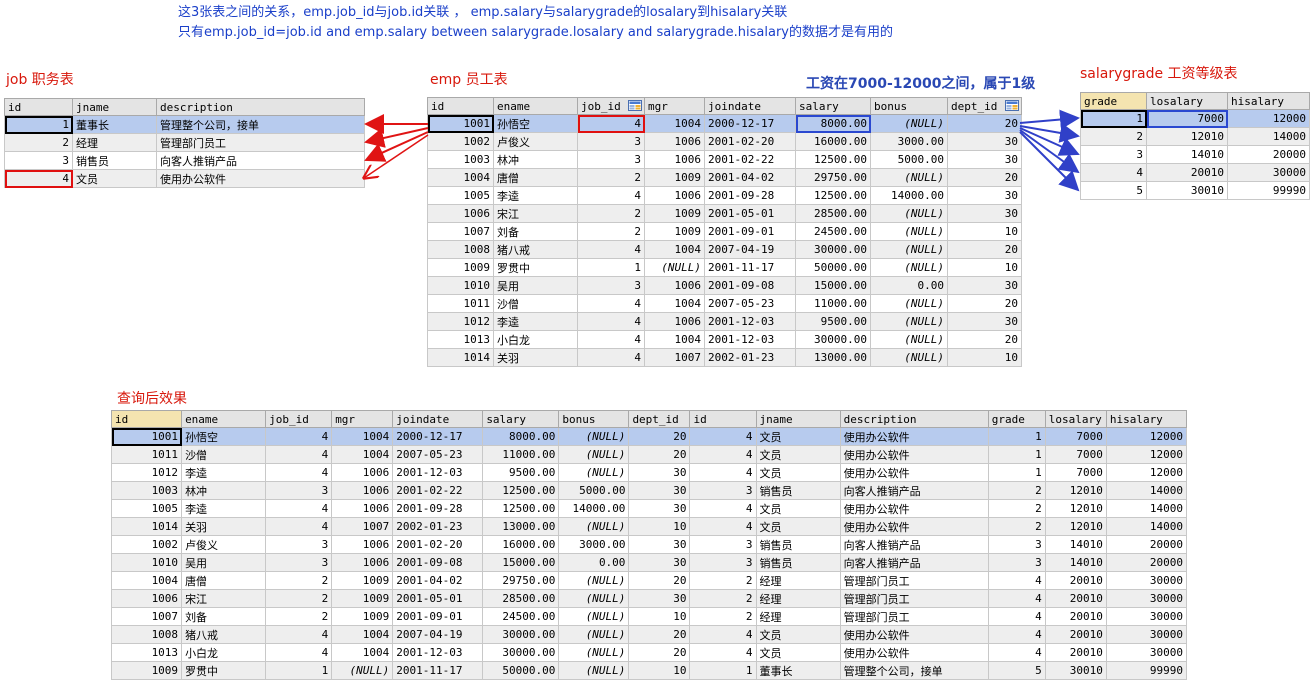 The image size is (1314, 683). What do you see at coordinates (224, 580) in the screenshot?
I see `cell-ename: 唐僧` at bounding box center [224, 580].